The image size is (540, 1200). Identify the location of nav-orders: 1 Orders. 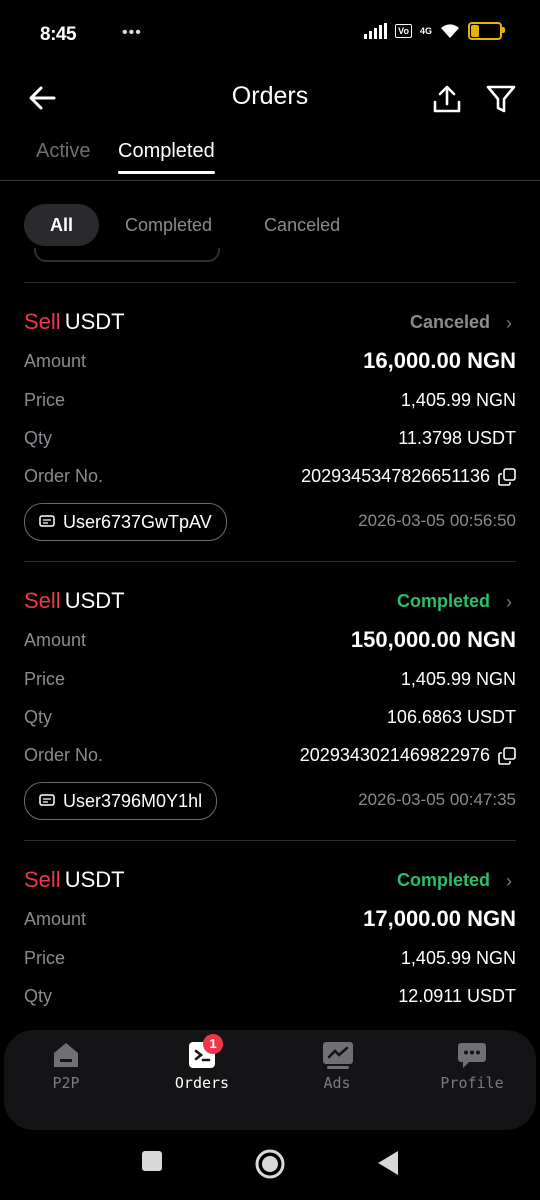
(202, 1063).